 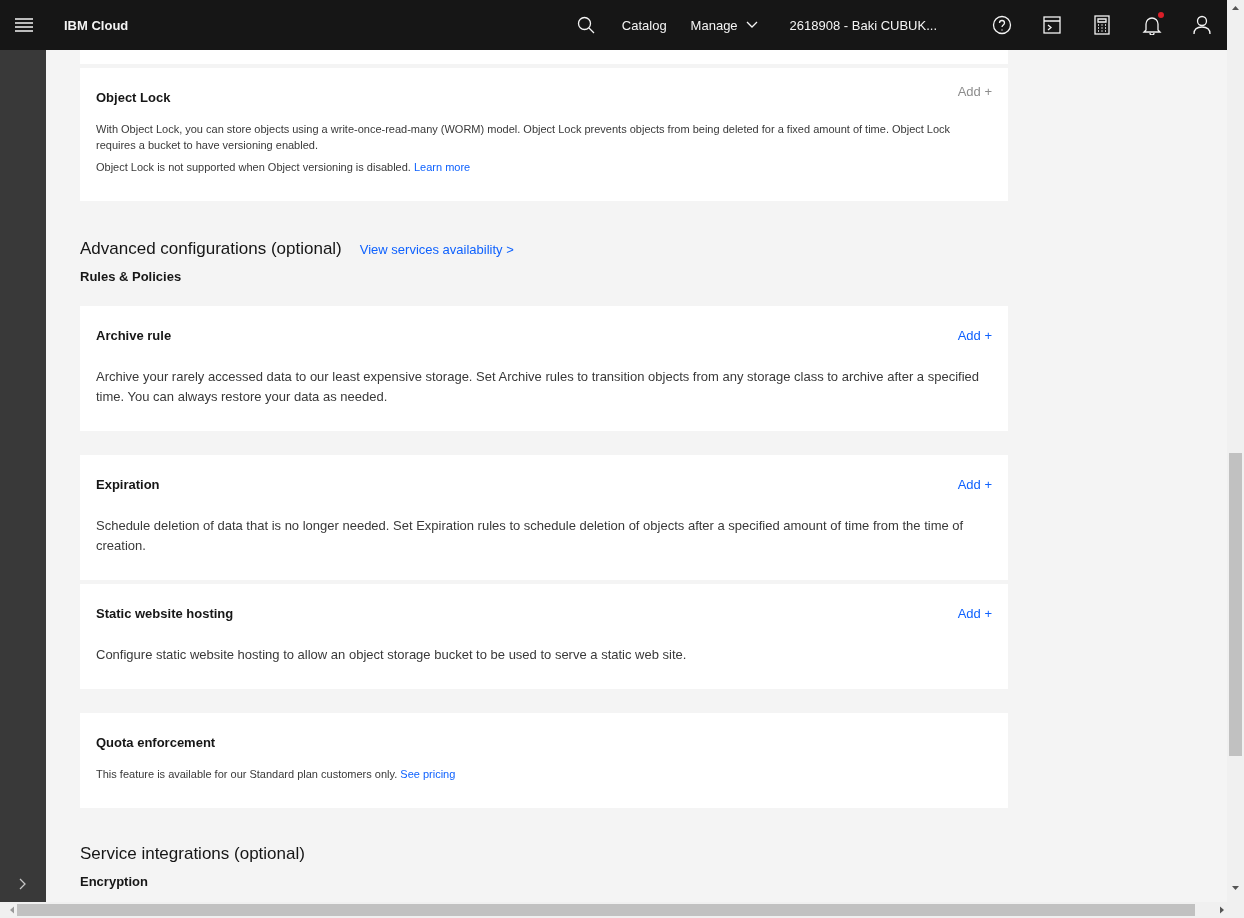 What do you see at coordinates (524, 137) in the screenshot?
I see `card-description: With Object Lock, you can store objects using a write-once-read-many (WORM) model. Object Lock prevents objects from being deleted for a fixed amount of time. Object Lock requires a bucket to have versioning enabled.` at bounding box center [524, 137].